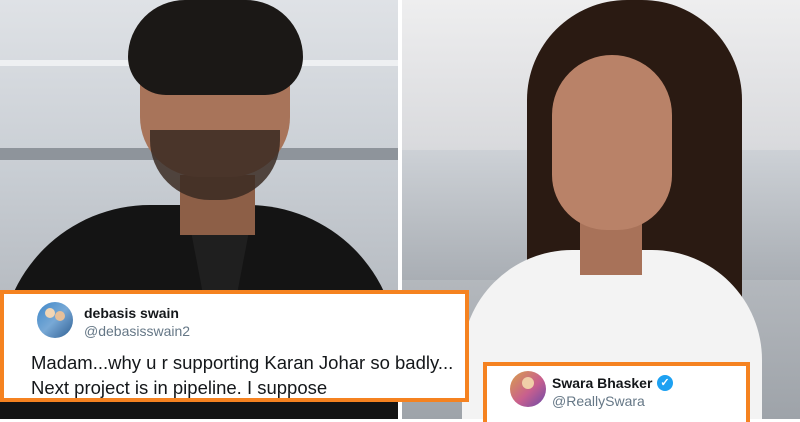 The width and height of the screenshot is (800, 422). I want to click on person-beard, so click(215, 165).